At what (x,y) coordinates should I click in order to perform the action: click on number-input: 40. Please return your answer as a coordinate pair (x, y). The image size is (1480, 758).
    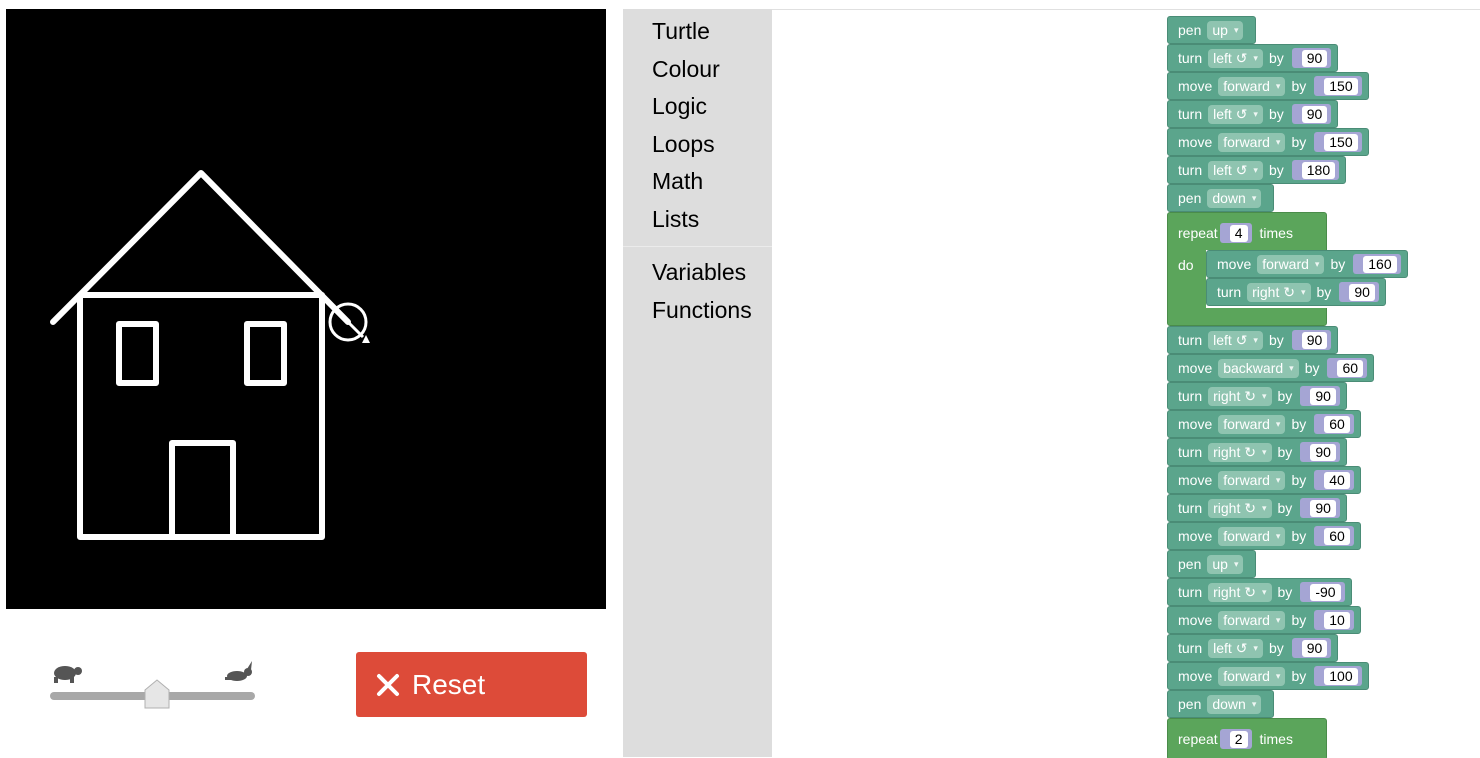
    Looking at the image, I should click on (1334, 480).